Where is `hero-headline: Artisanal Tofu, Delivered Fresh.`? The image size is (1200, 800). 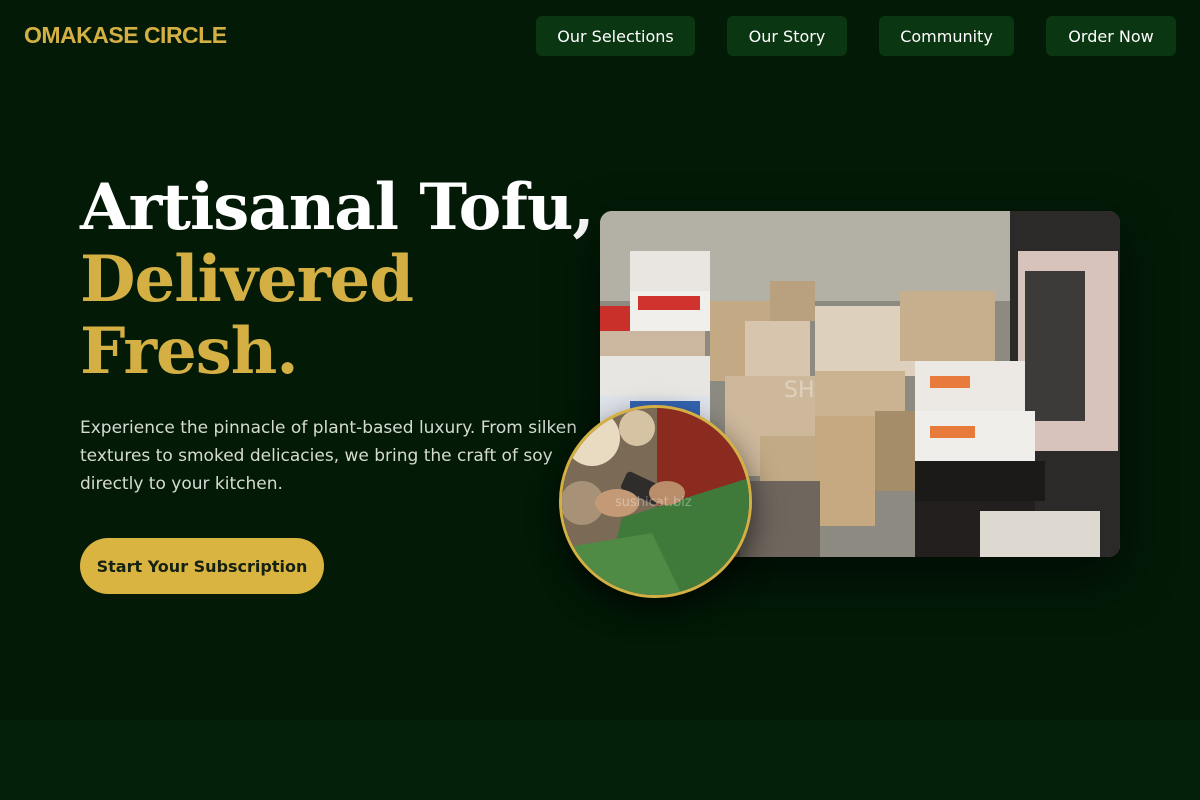 hero-headline: Artisanal Tofu, Delivered Fresh. is located at coordinates (337, 279).